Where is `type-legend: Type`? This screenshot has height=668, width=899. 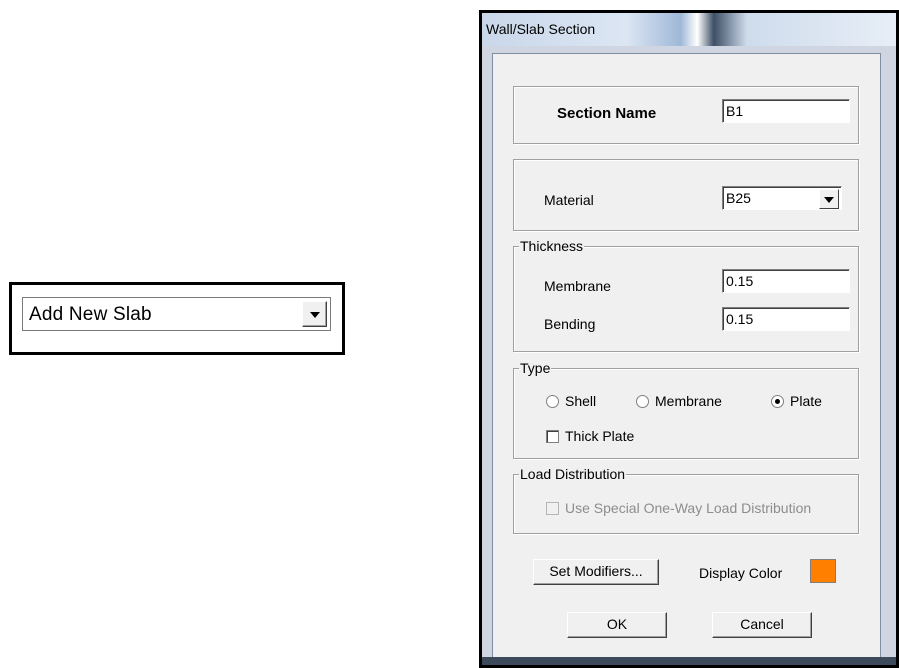
type-legend: Type is located at coordinates (535, 368).